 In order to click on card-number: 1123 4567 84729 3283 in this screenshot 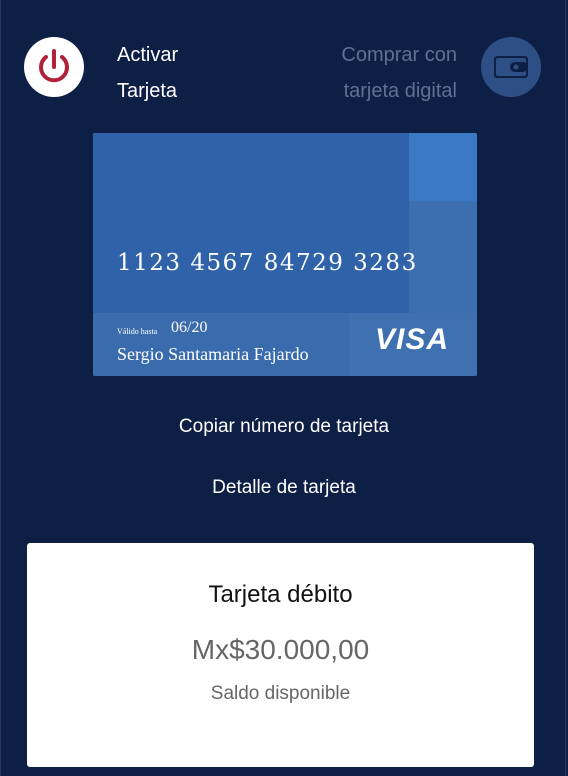, I will do `click(267, 263)`.